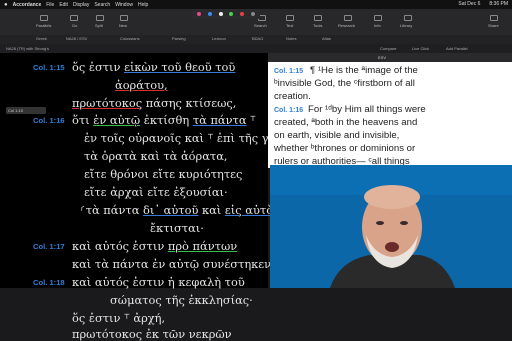 The height and width of the screenshot is (341, 512). Describe the element at coordinates (141, 85) in the screenshot. I see `greek-line-2: ἀοράτου,` at that location.